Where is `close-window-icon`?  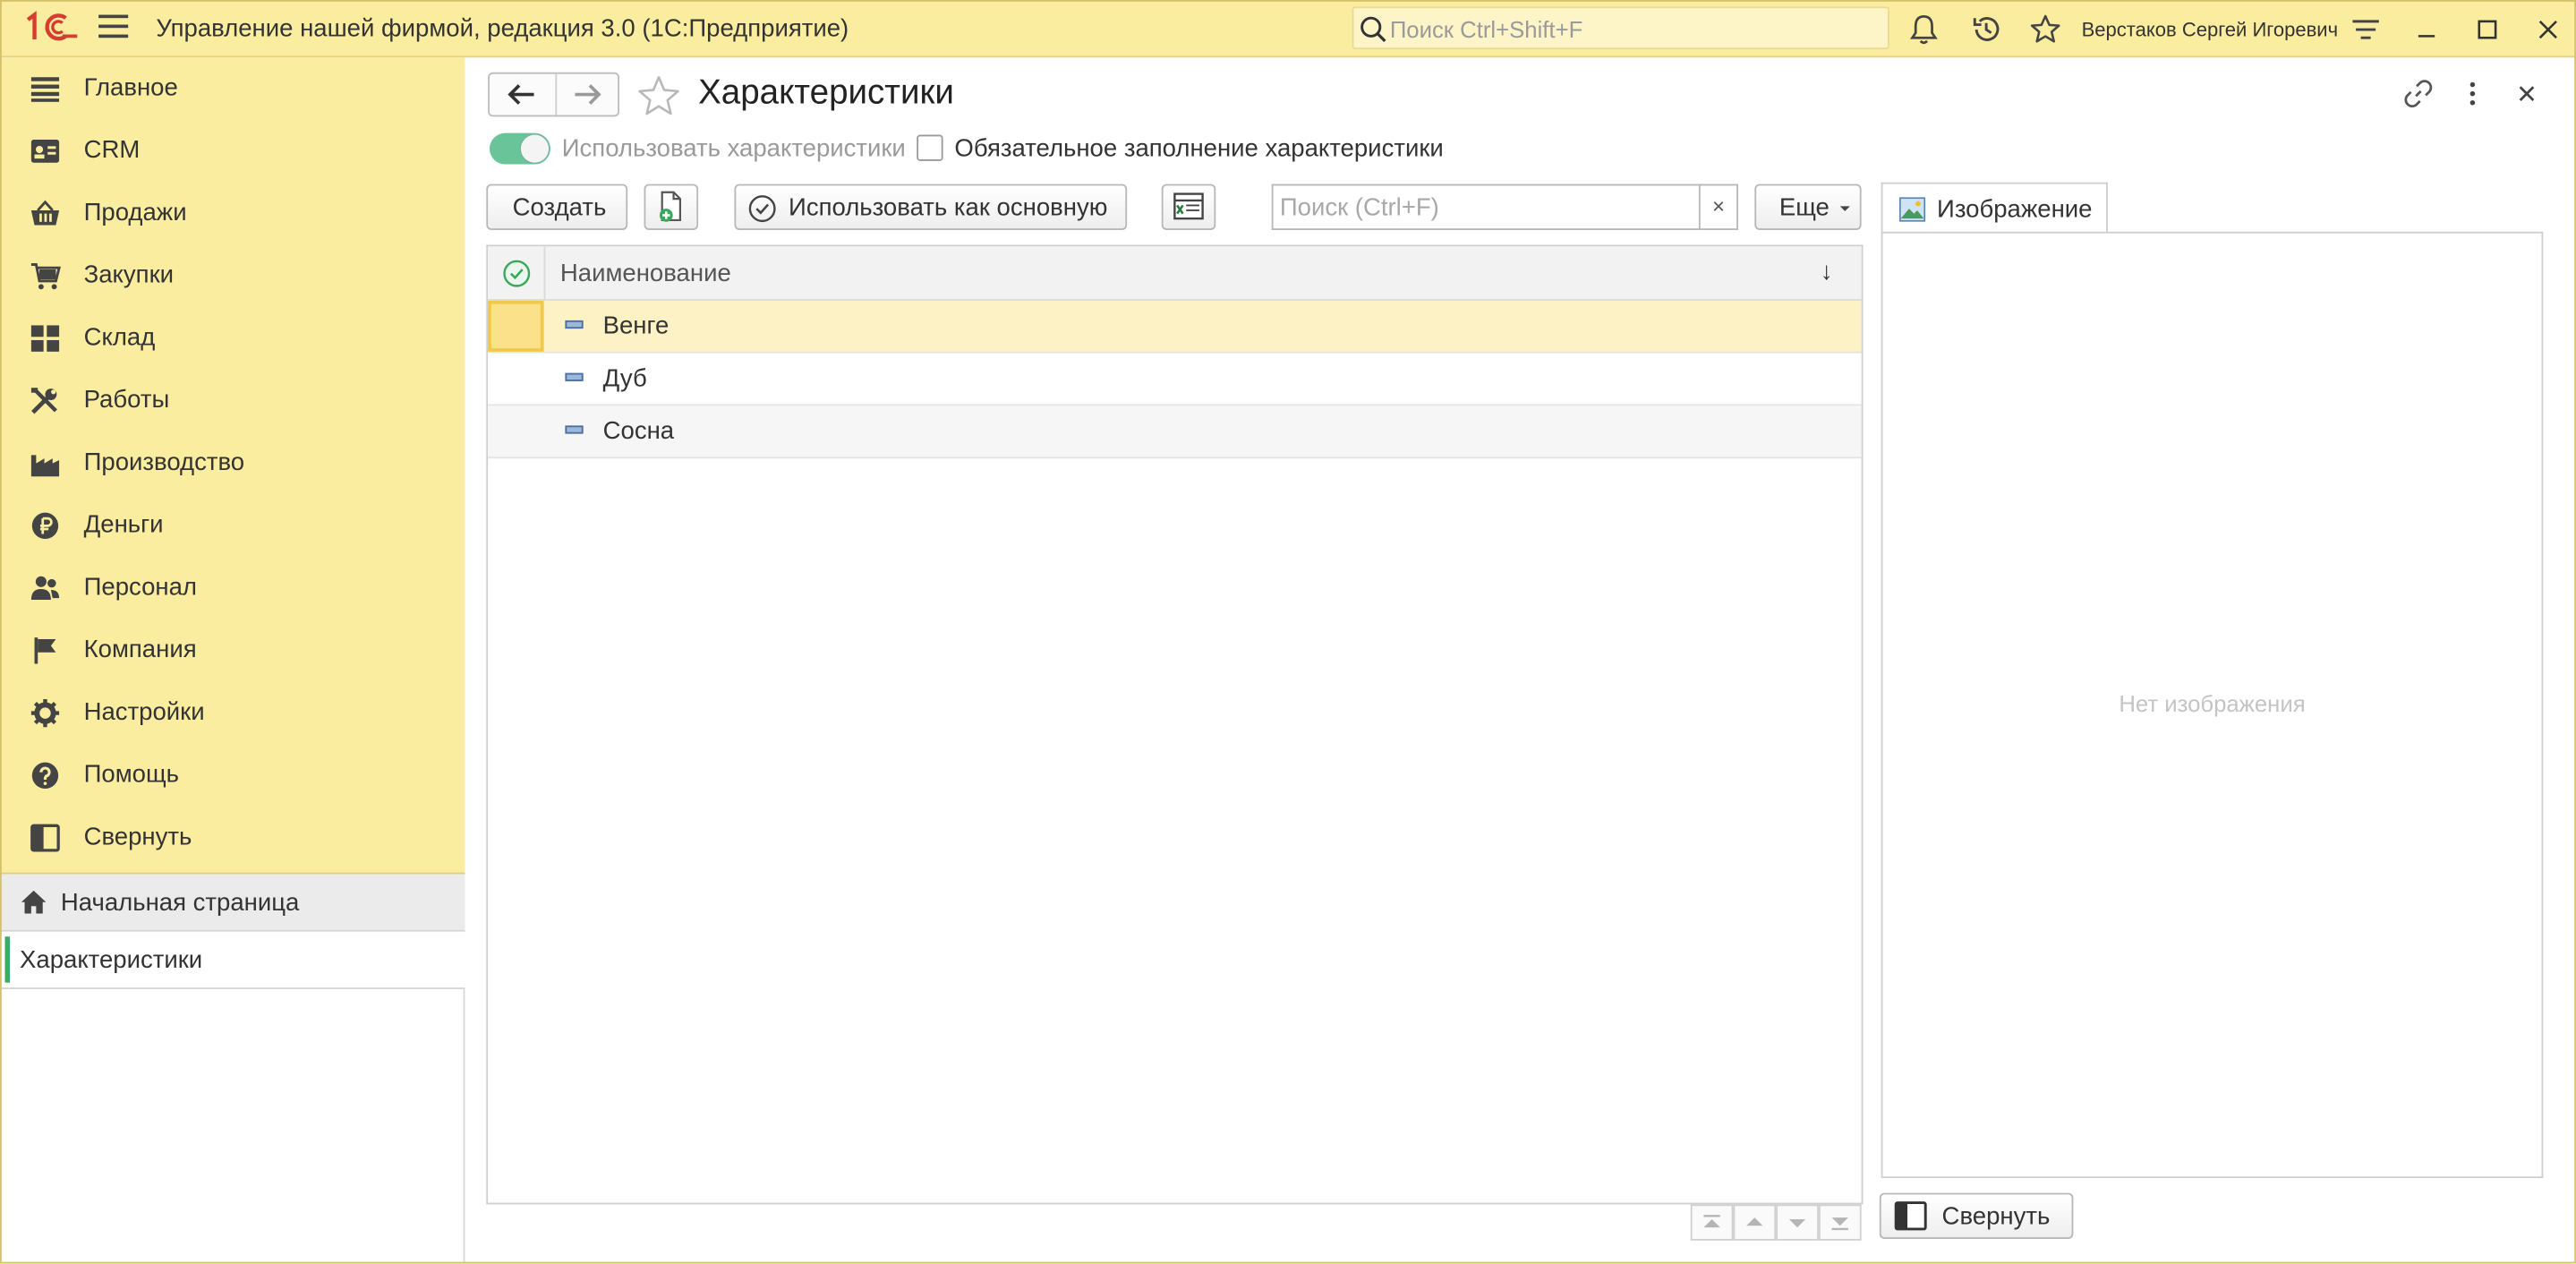 close-window-icon is located at coordinates (2548, 30).